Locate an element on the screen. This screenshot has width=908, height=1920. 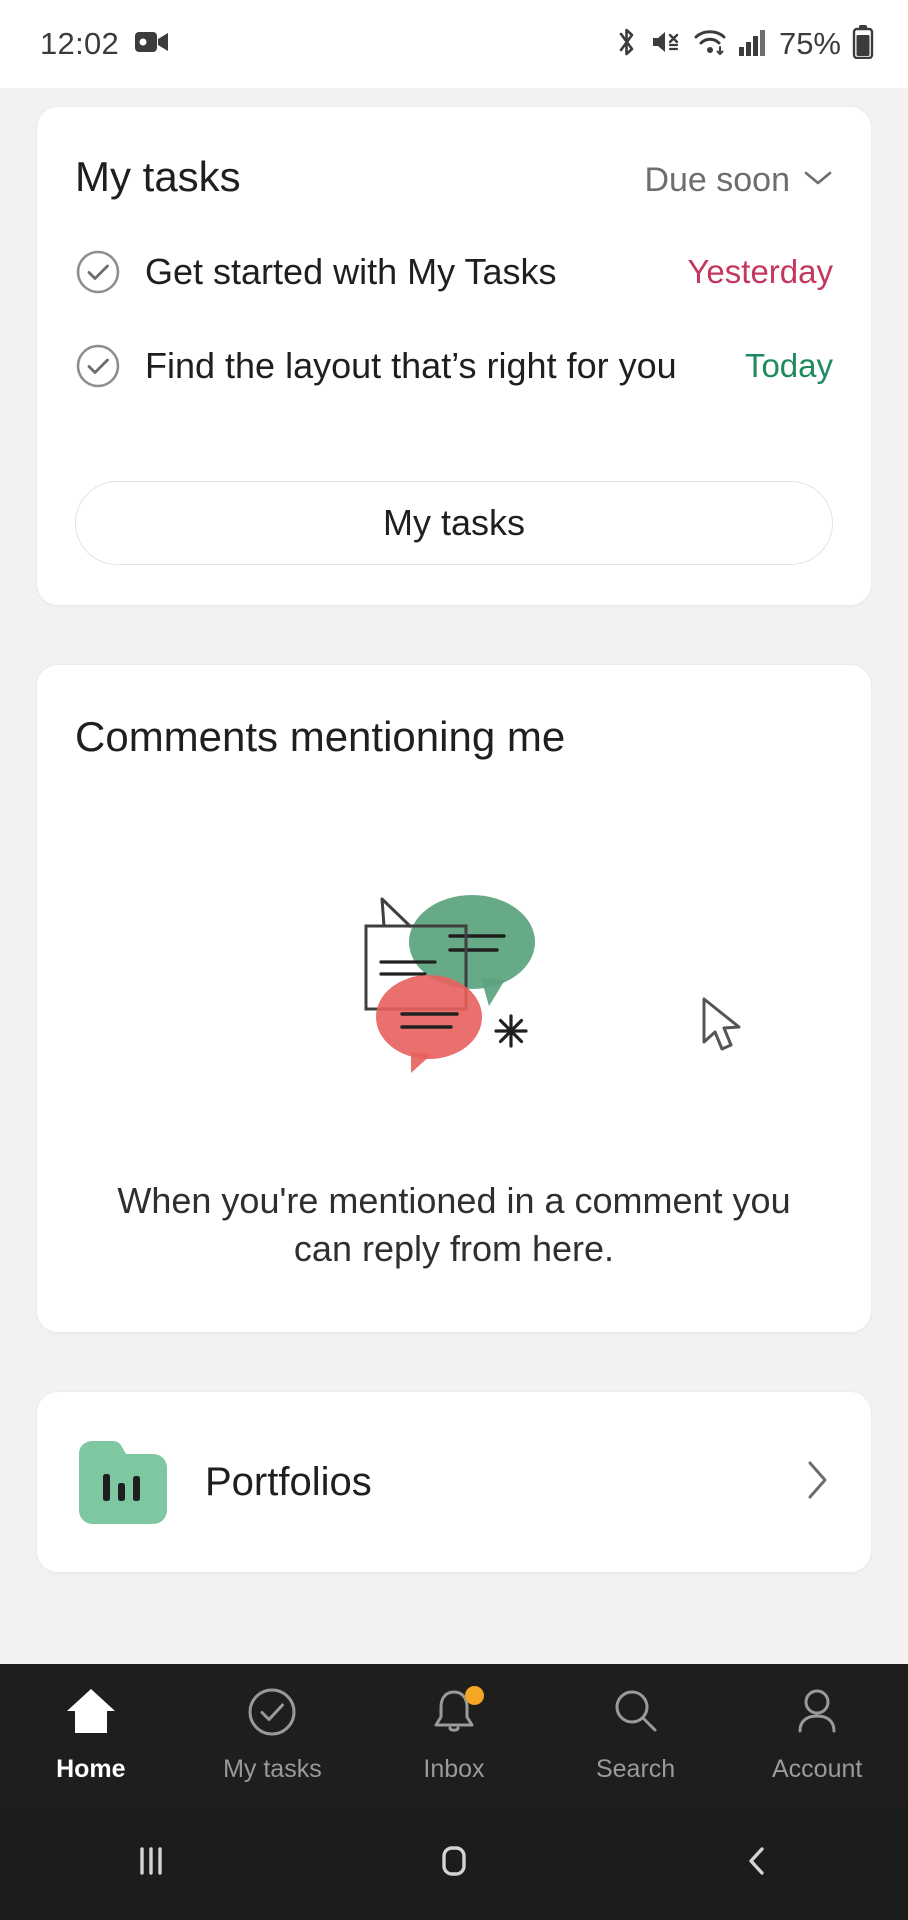
my-tasks-button: My tasks is located at coordinates (454, 523).